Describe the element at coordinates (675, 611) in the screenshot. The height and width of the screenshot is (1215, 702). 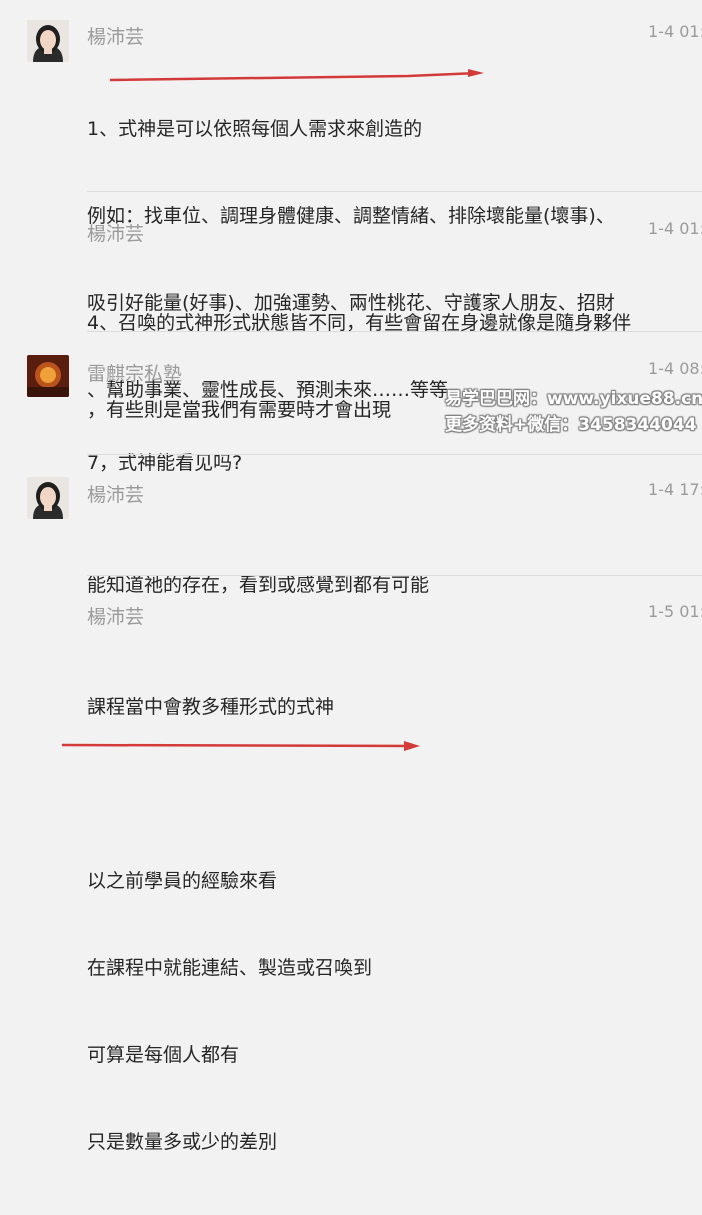
I see `message-time: 1-5 01:` at that location.